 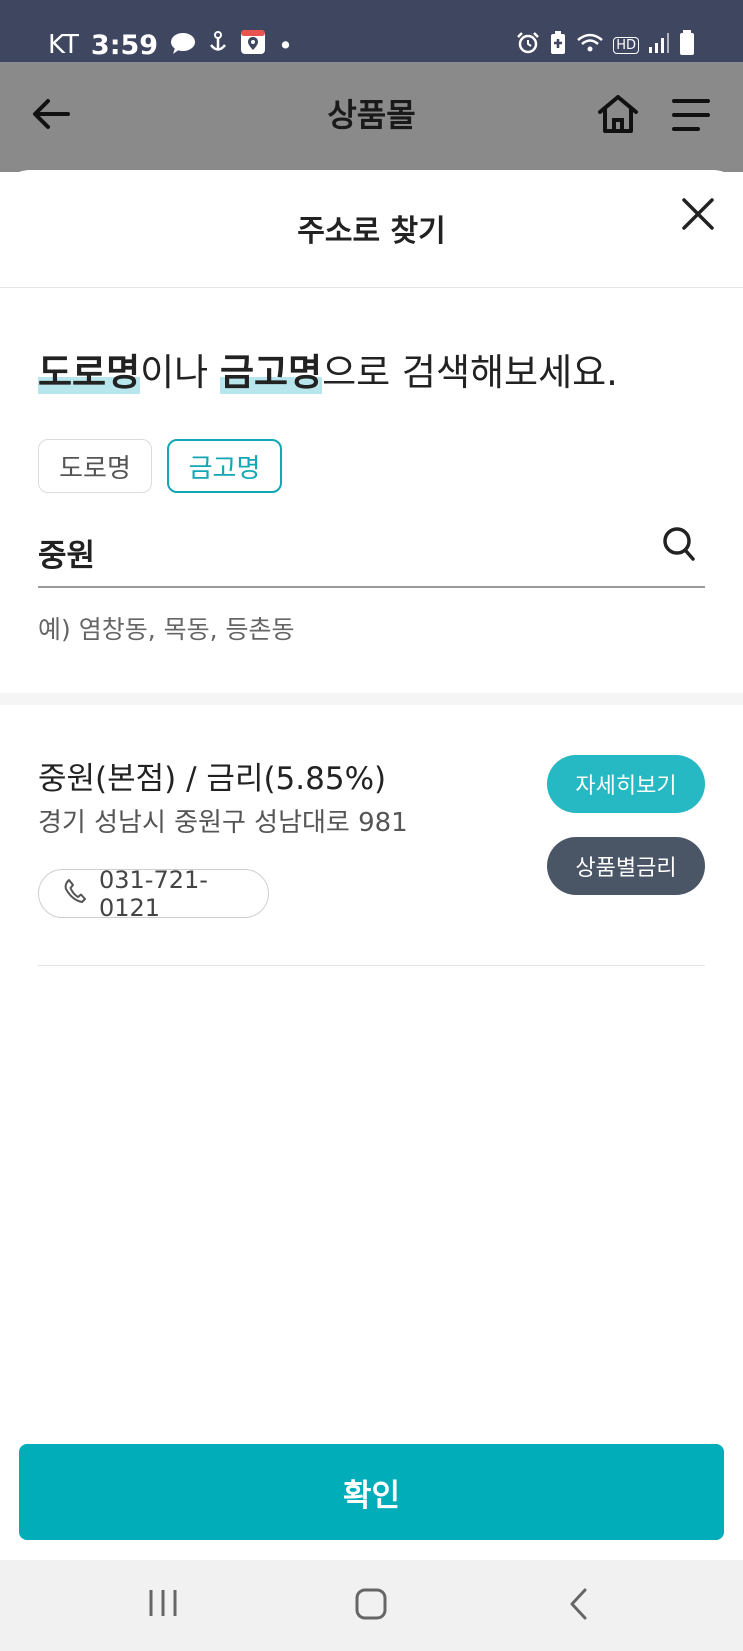 I want to click on headline-highlight-bank: 금고명, so click(x=271, y=372).